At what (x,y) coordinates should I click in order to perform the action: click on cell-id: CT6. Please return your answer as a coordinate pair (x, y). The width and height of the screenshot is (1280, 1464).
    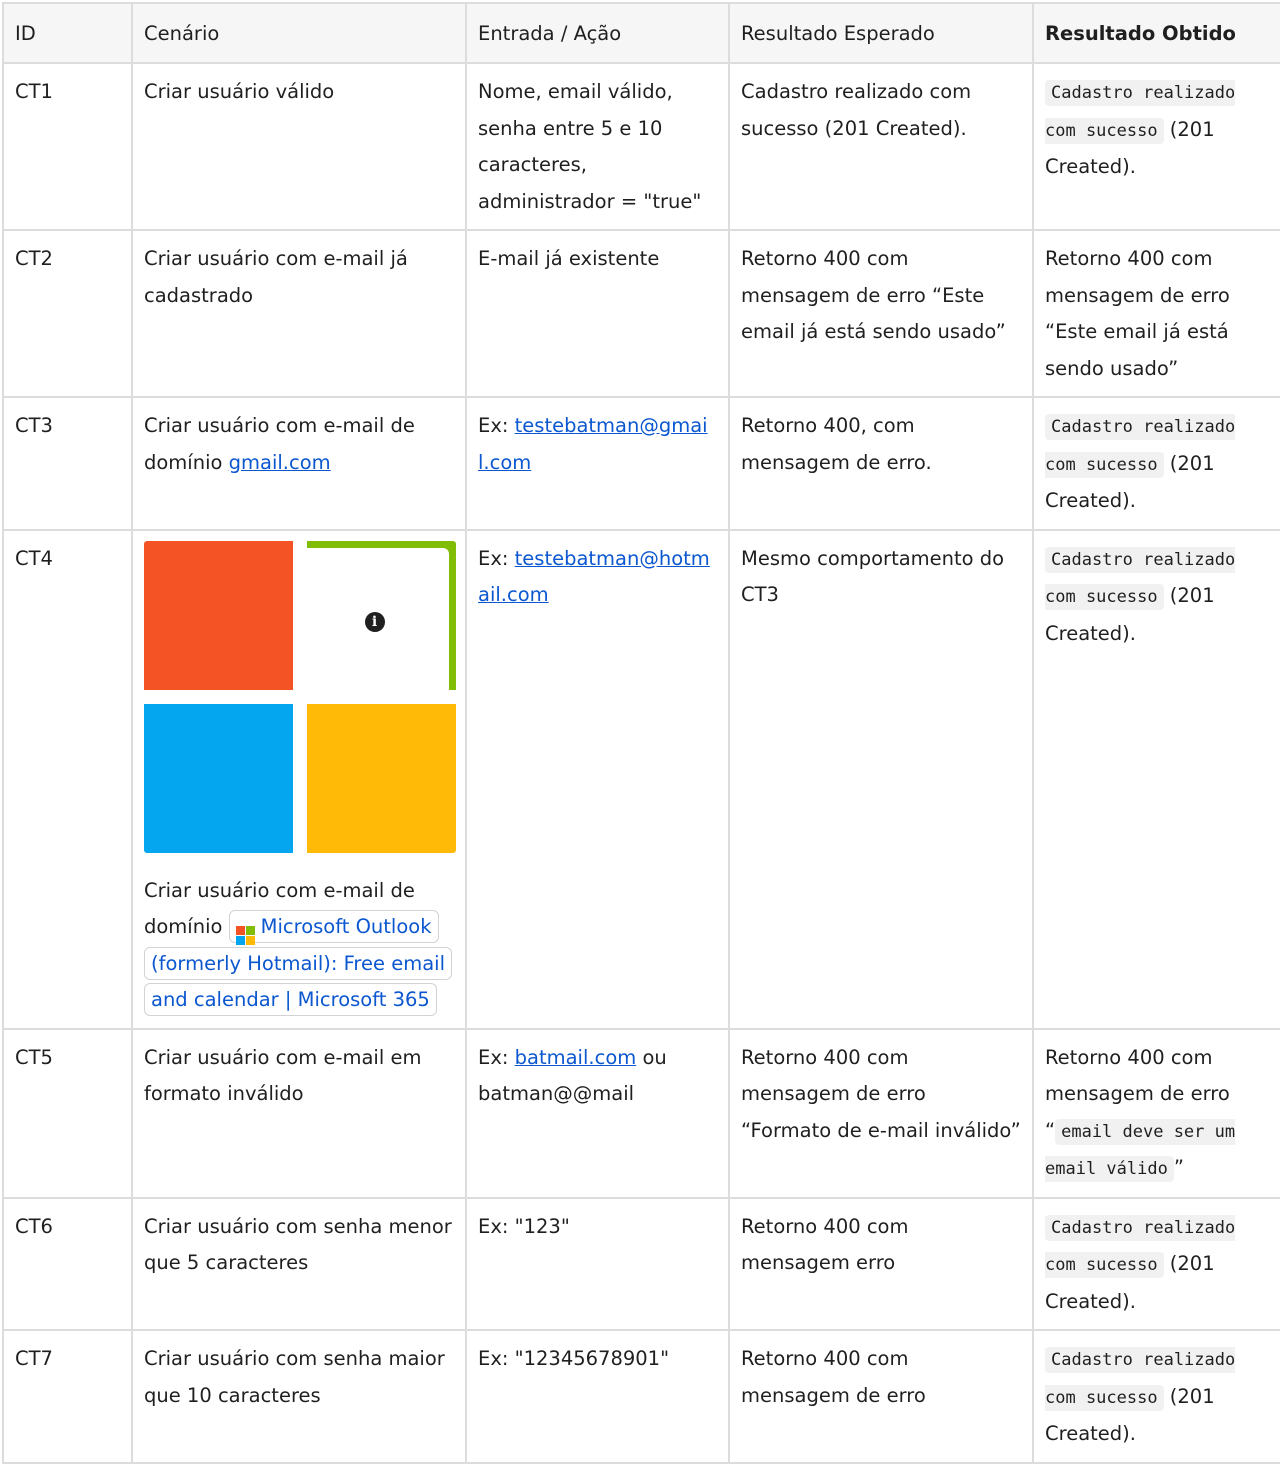
    Looking at the image, I should click on (67, 1263).